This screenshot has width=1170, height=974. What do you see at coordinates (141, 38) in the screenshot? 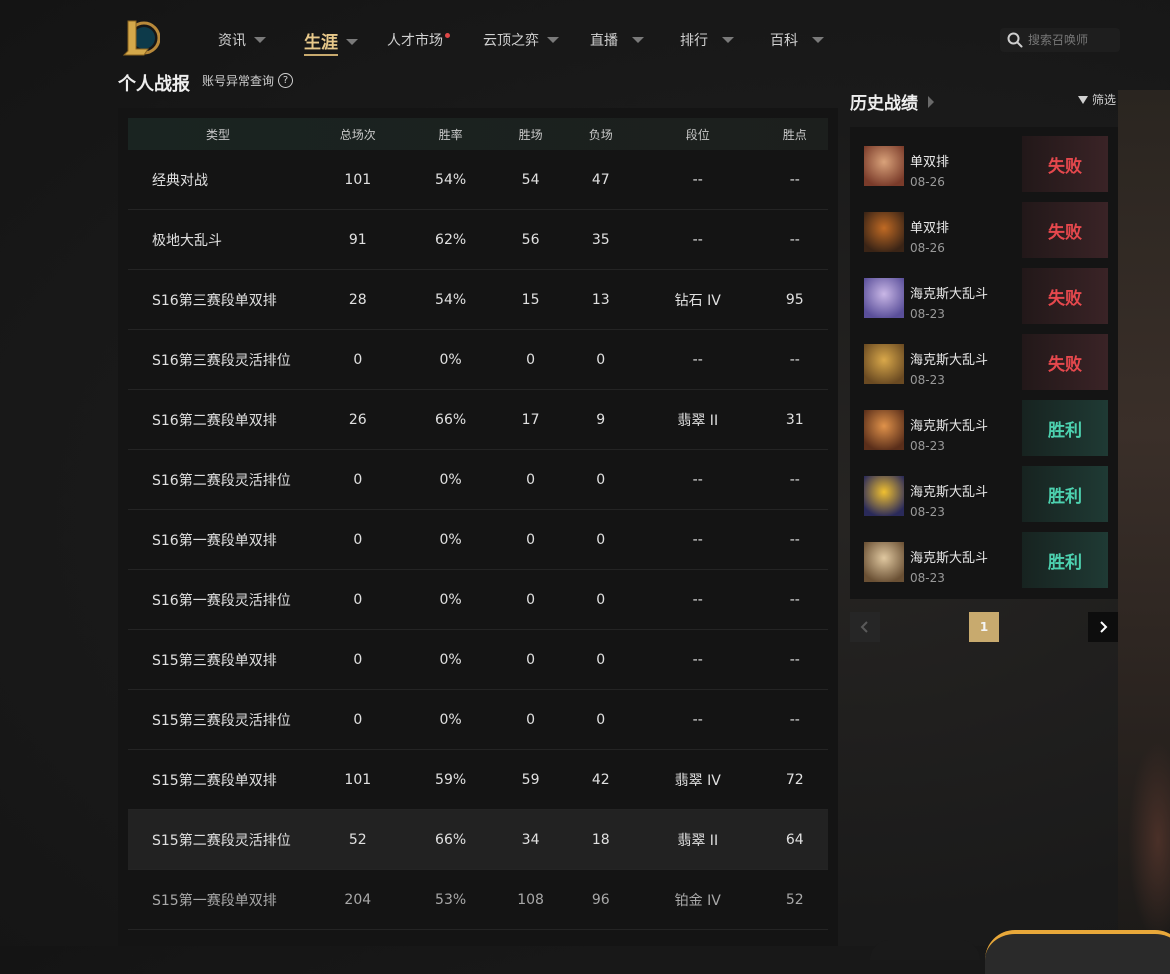
I see `lol-logo-icon` at bounding box center [141, 38].